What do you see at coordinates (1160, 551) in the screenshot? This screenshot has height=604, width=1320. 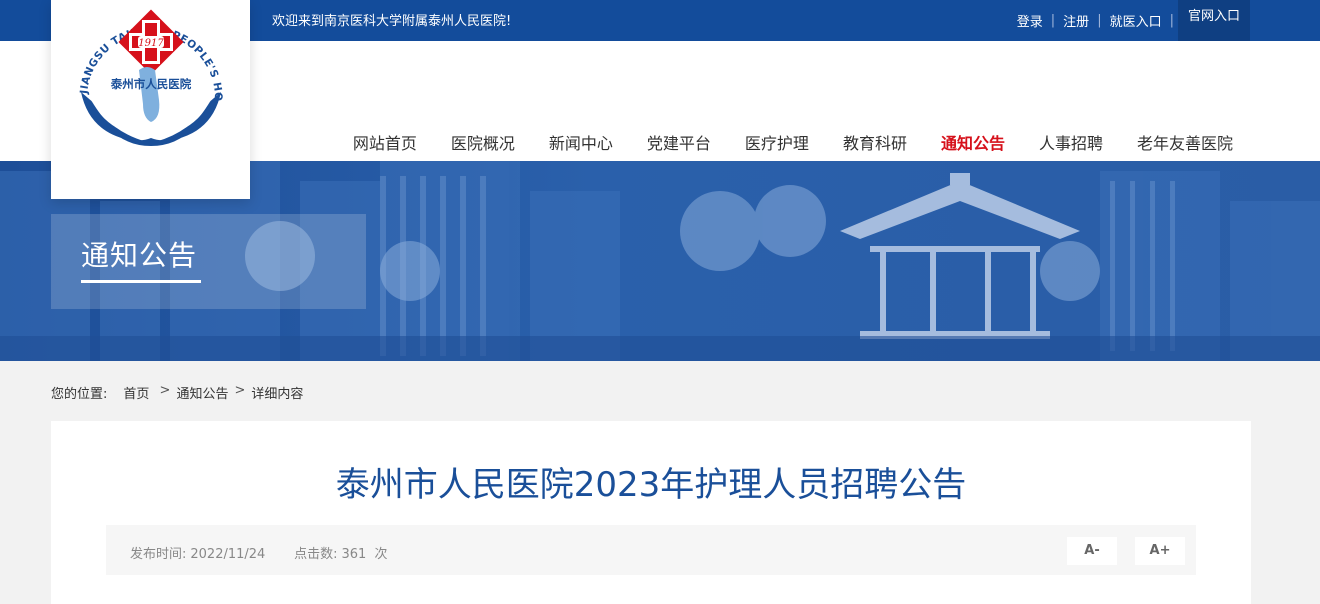 I see `font-increase-button: A+` at bounding box center [1160, 551].